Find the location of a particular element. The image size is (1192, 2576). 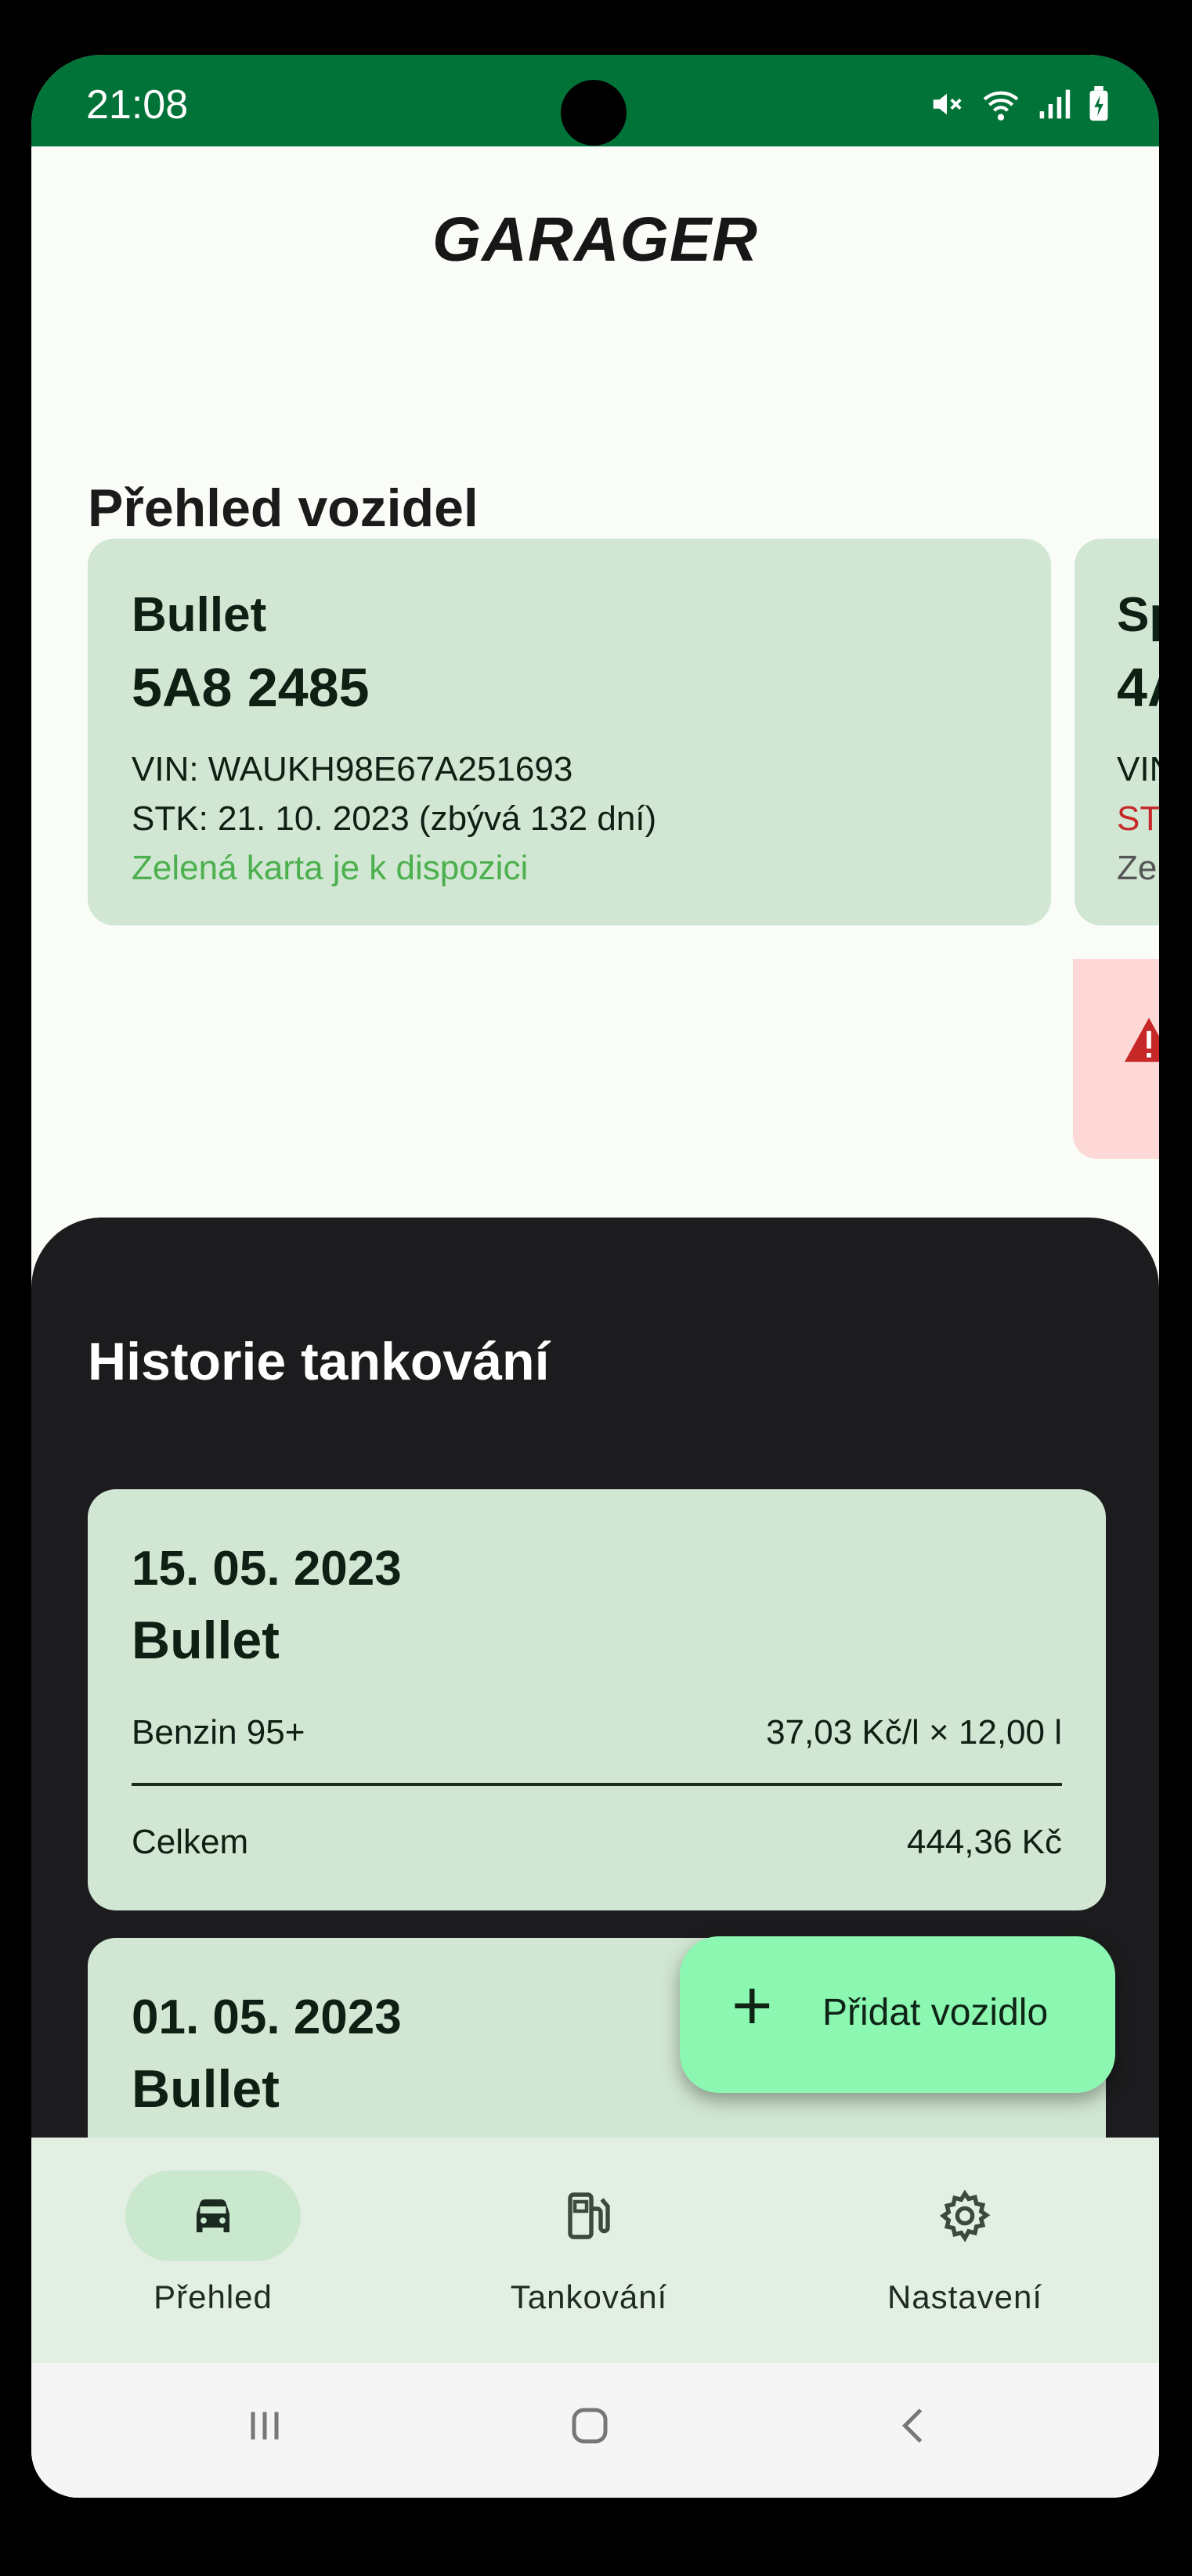

status-icons is located at coordinates (1020, 106).